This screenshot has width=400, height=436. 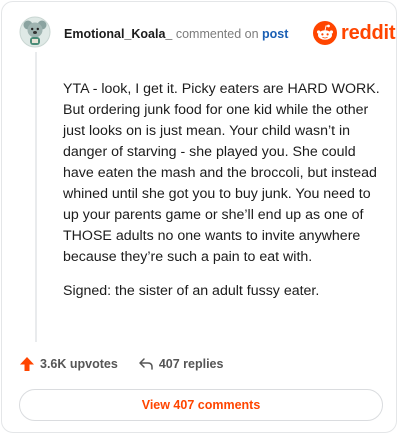 I want to click on upvote-count: 3.6K upvotes, so click(x=79, y=364).